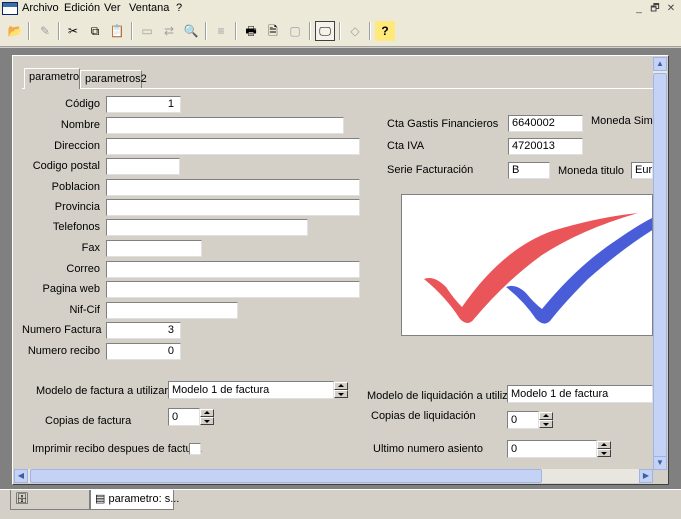  What do you see at coordinates (52, 78) in the screenshot?
I see `tab-parametro: parametro` at bounding box center [52, 78].